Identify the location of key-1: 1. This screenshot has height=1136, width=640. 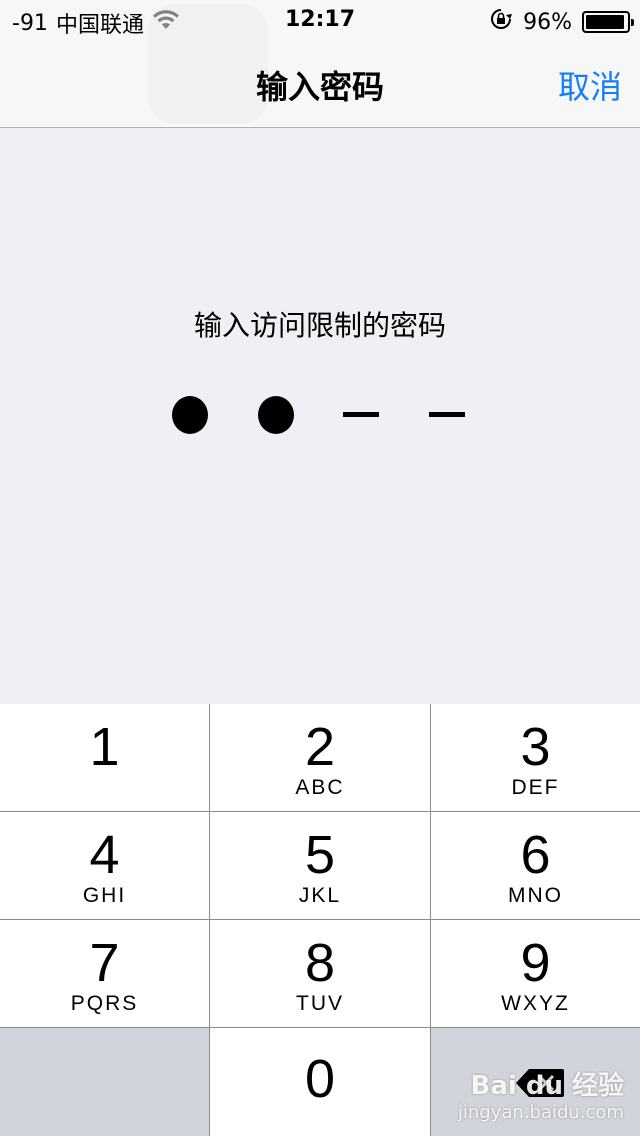
(105, 758).